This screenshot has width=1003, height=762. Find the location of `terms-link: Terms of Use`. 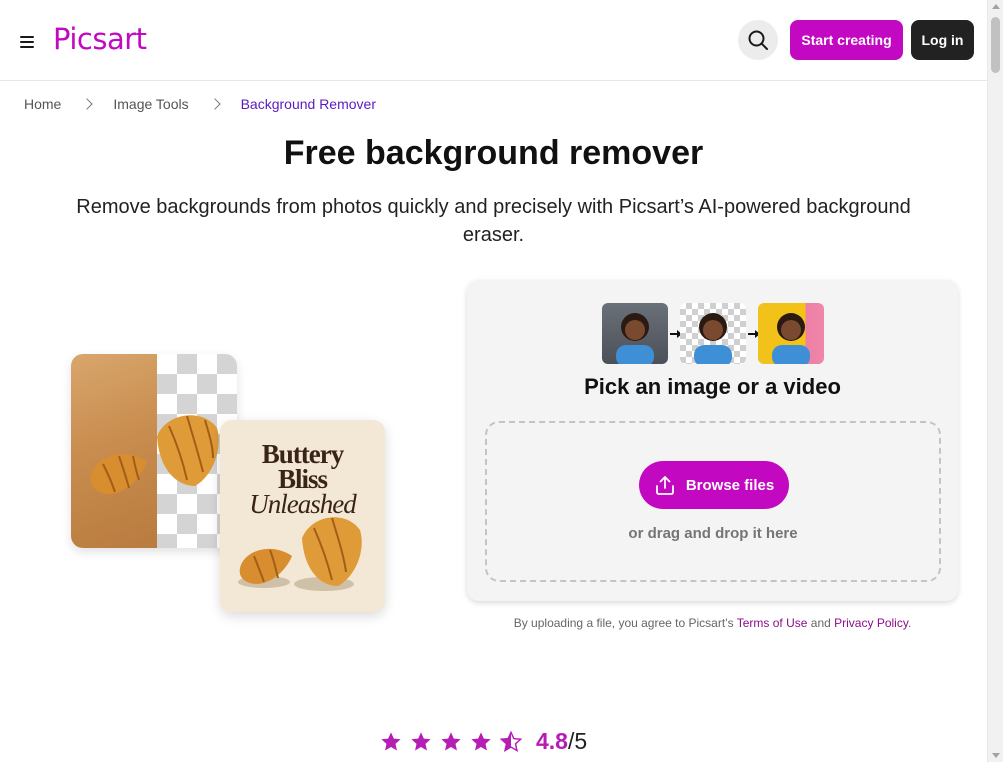

terms-link: Terms of Use is located at coordinates (772, 623).